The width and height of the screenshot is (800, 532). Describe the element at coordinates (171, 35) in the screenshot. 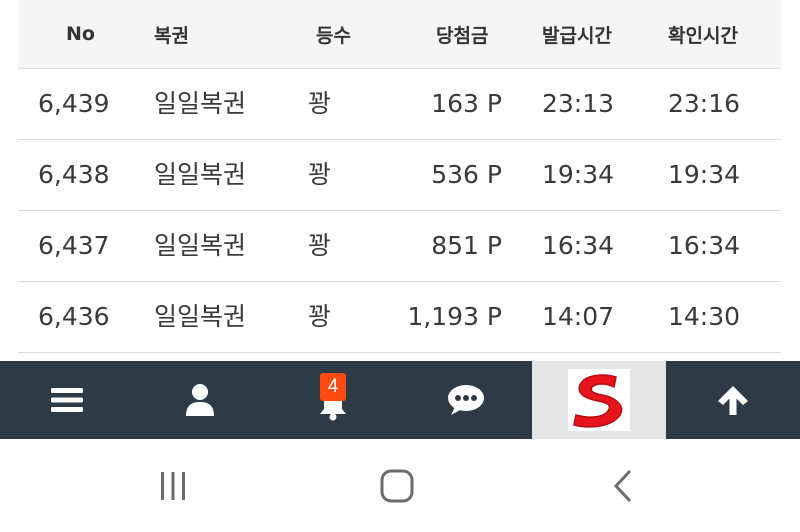

I see `header-lottery: 복권` at that location.